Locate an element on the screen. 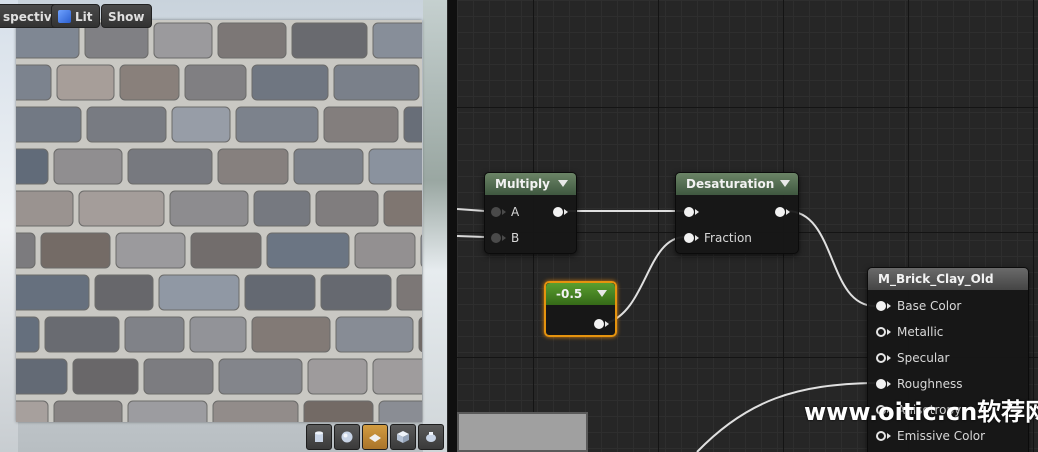  desaturation-output is located at coordinates (785, 212).